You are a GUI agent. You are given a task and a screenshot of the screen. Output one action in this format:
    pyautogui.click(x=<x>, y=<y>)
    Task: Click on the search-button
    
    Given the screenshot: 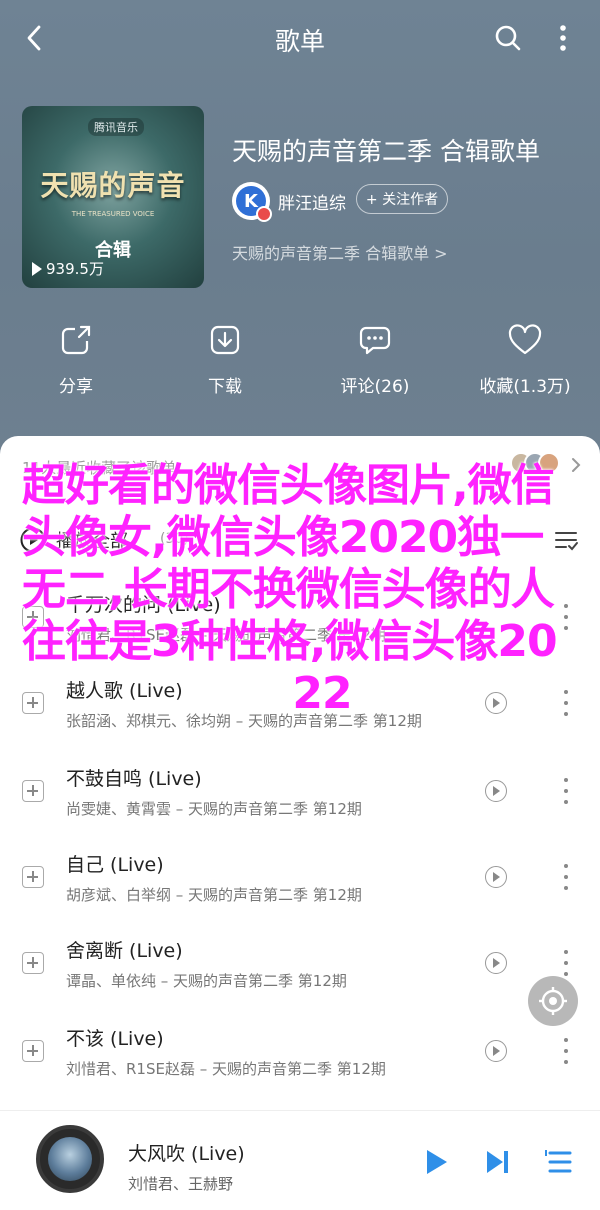 What is the action you would take?
    pyautogui.click(x=508, y=38)
    